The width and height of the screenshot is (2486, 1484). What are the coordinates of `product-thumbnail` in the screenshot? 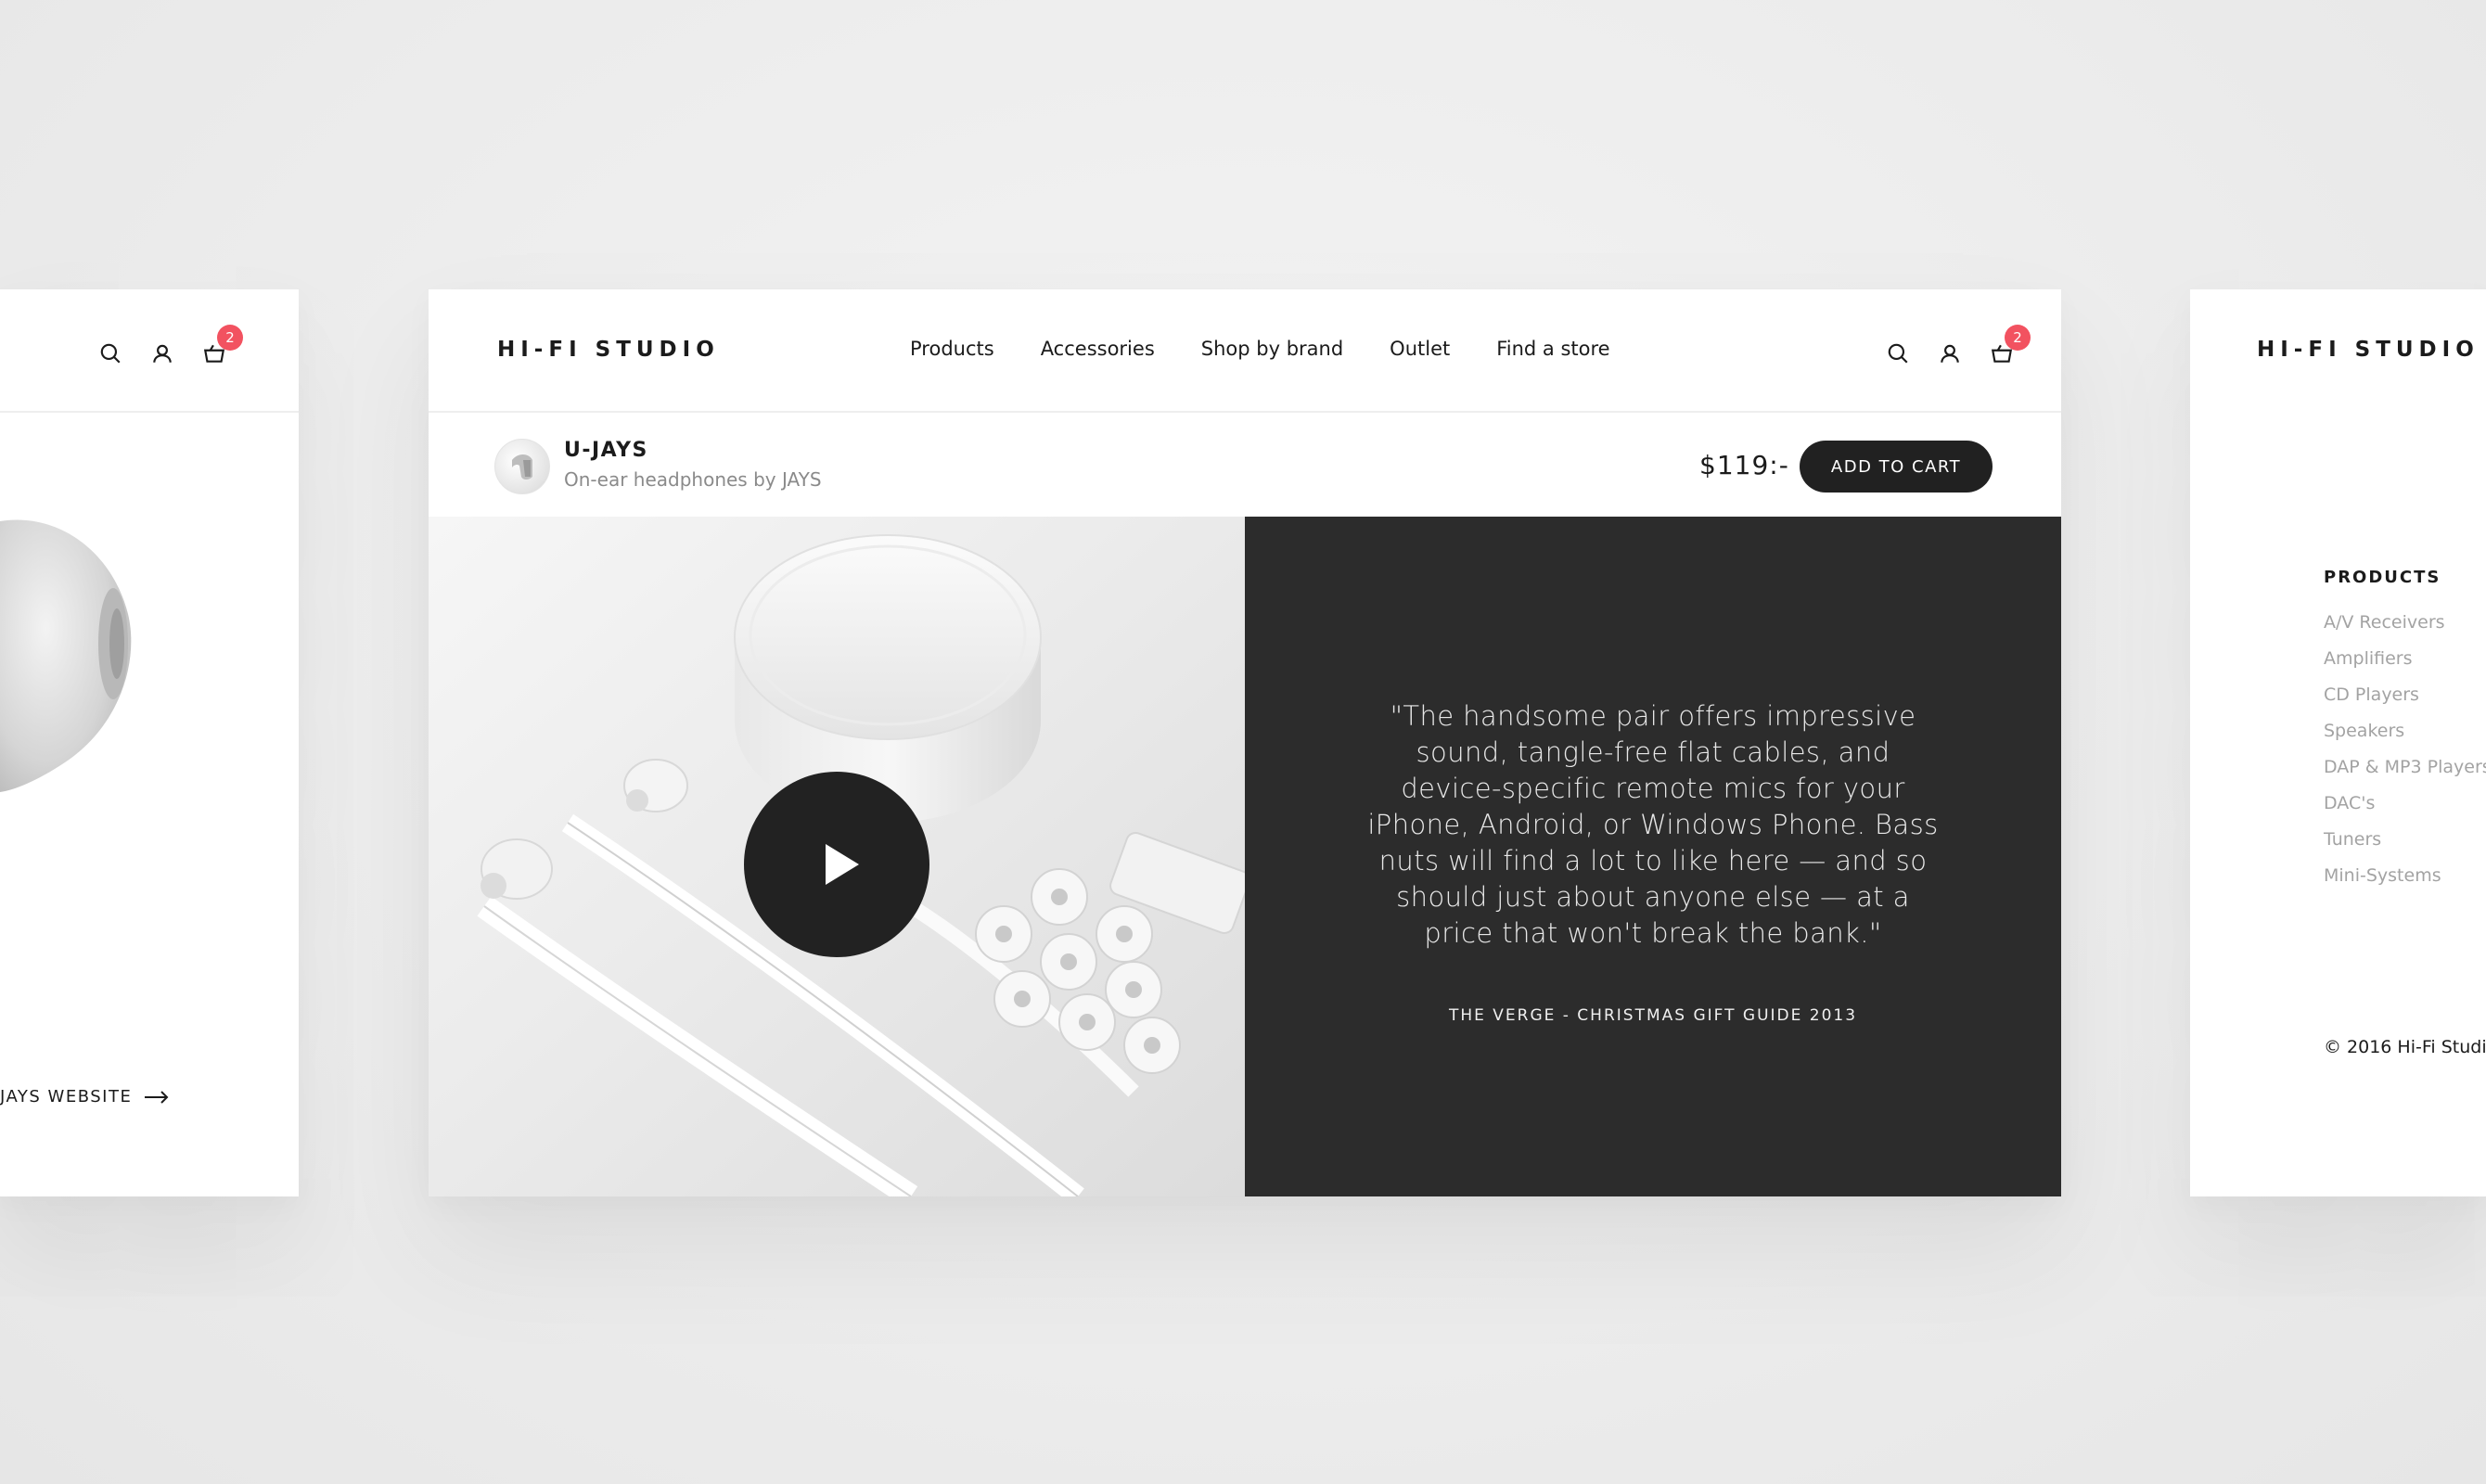 It's located at (522, 466).